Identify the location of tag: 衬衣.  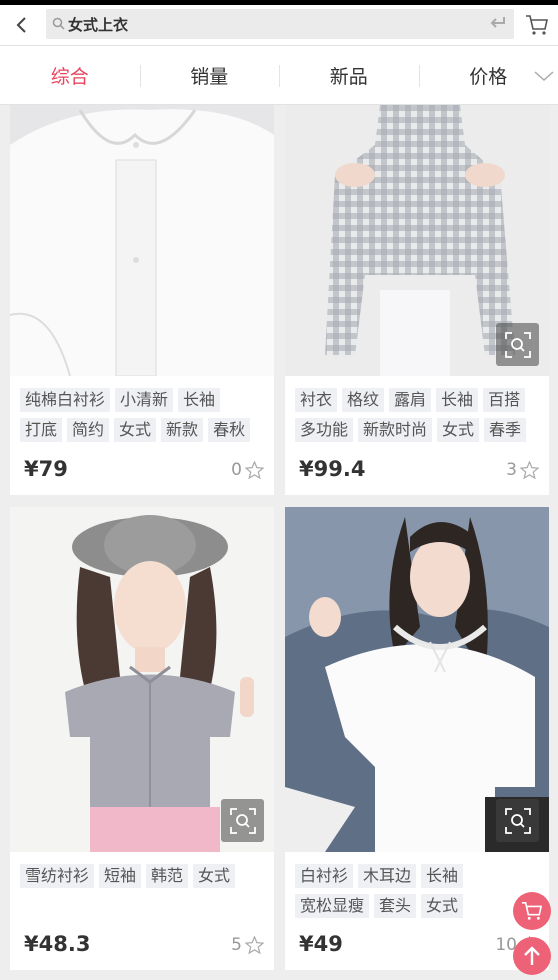
(316, 400).